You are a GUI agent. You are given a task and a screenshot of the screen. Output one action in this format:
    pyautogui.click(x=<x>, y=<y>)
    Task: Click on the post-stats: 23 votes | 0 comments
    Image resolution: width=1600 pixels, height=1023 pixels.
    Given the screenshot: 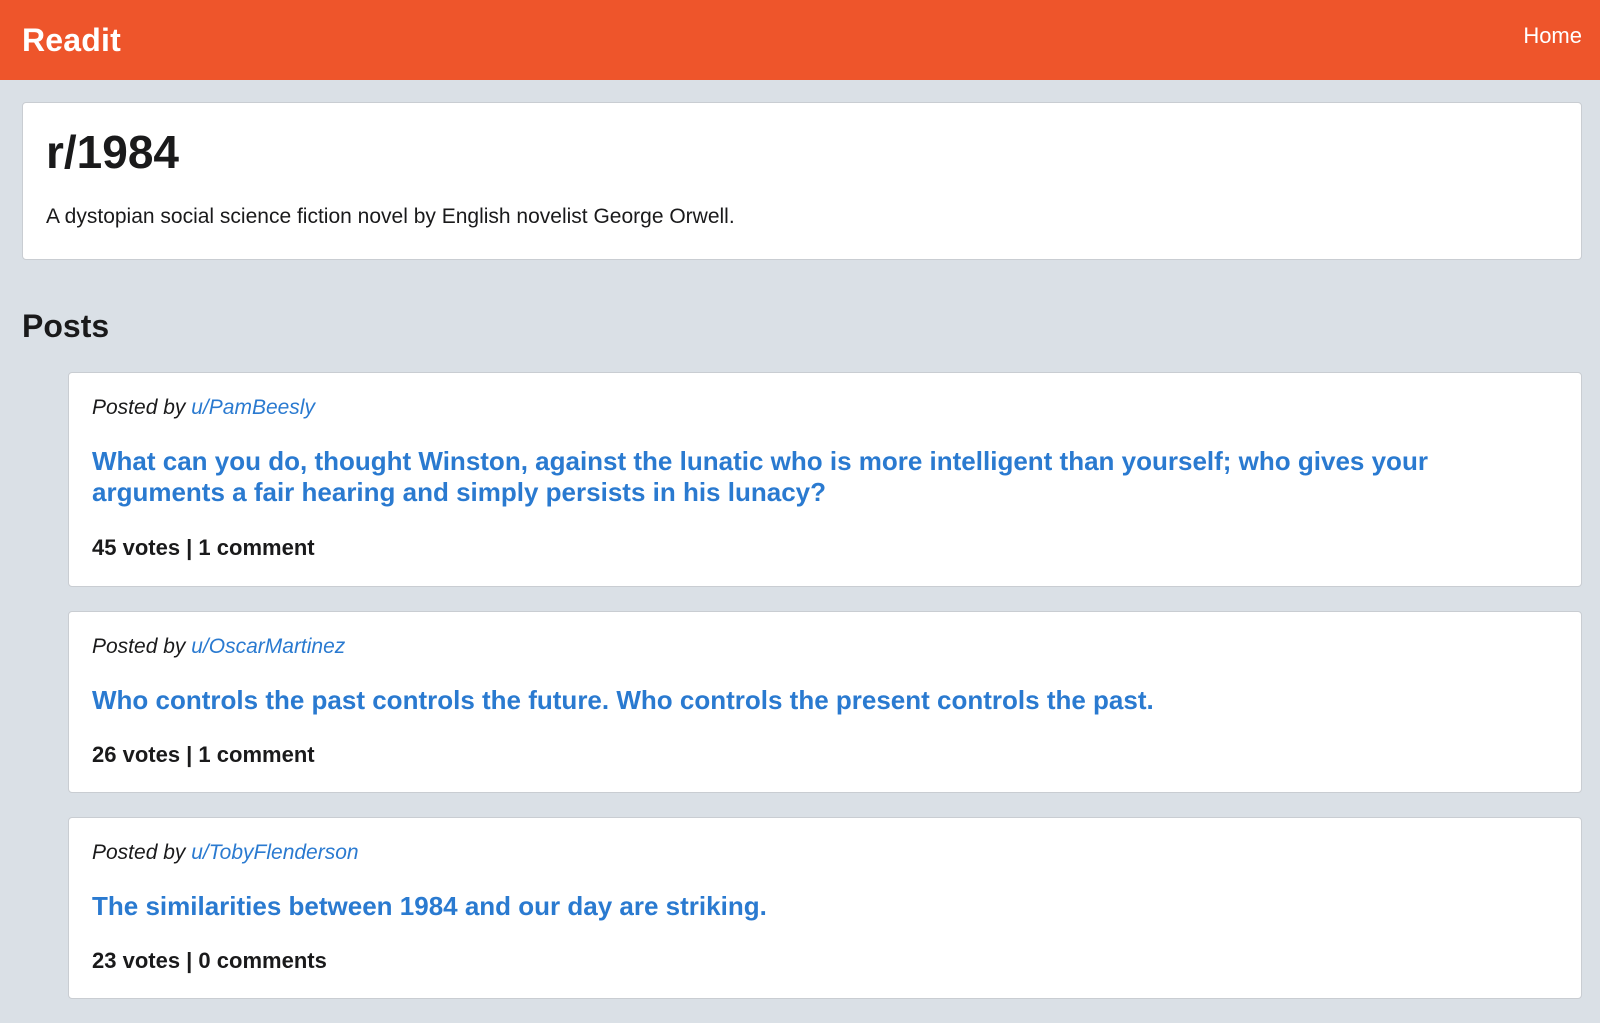 What is the action you would take?
    pyautogui.click(x=209, y=961)
    